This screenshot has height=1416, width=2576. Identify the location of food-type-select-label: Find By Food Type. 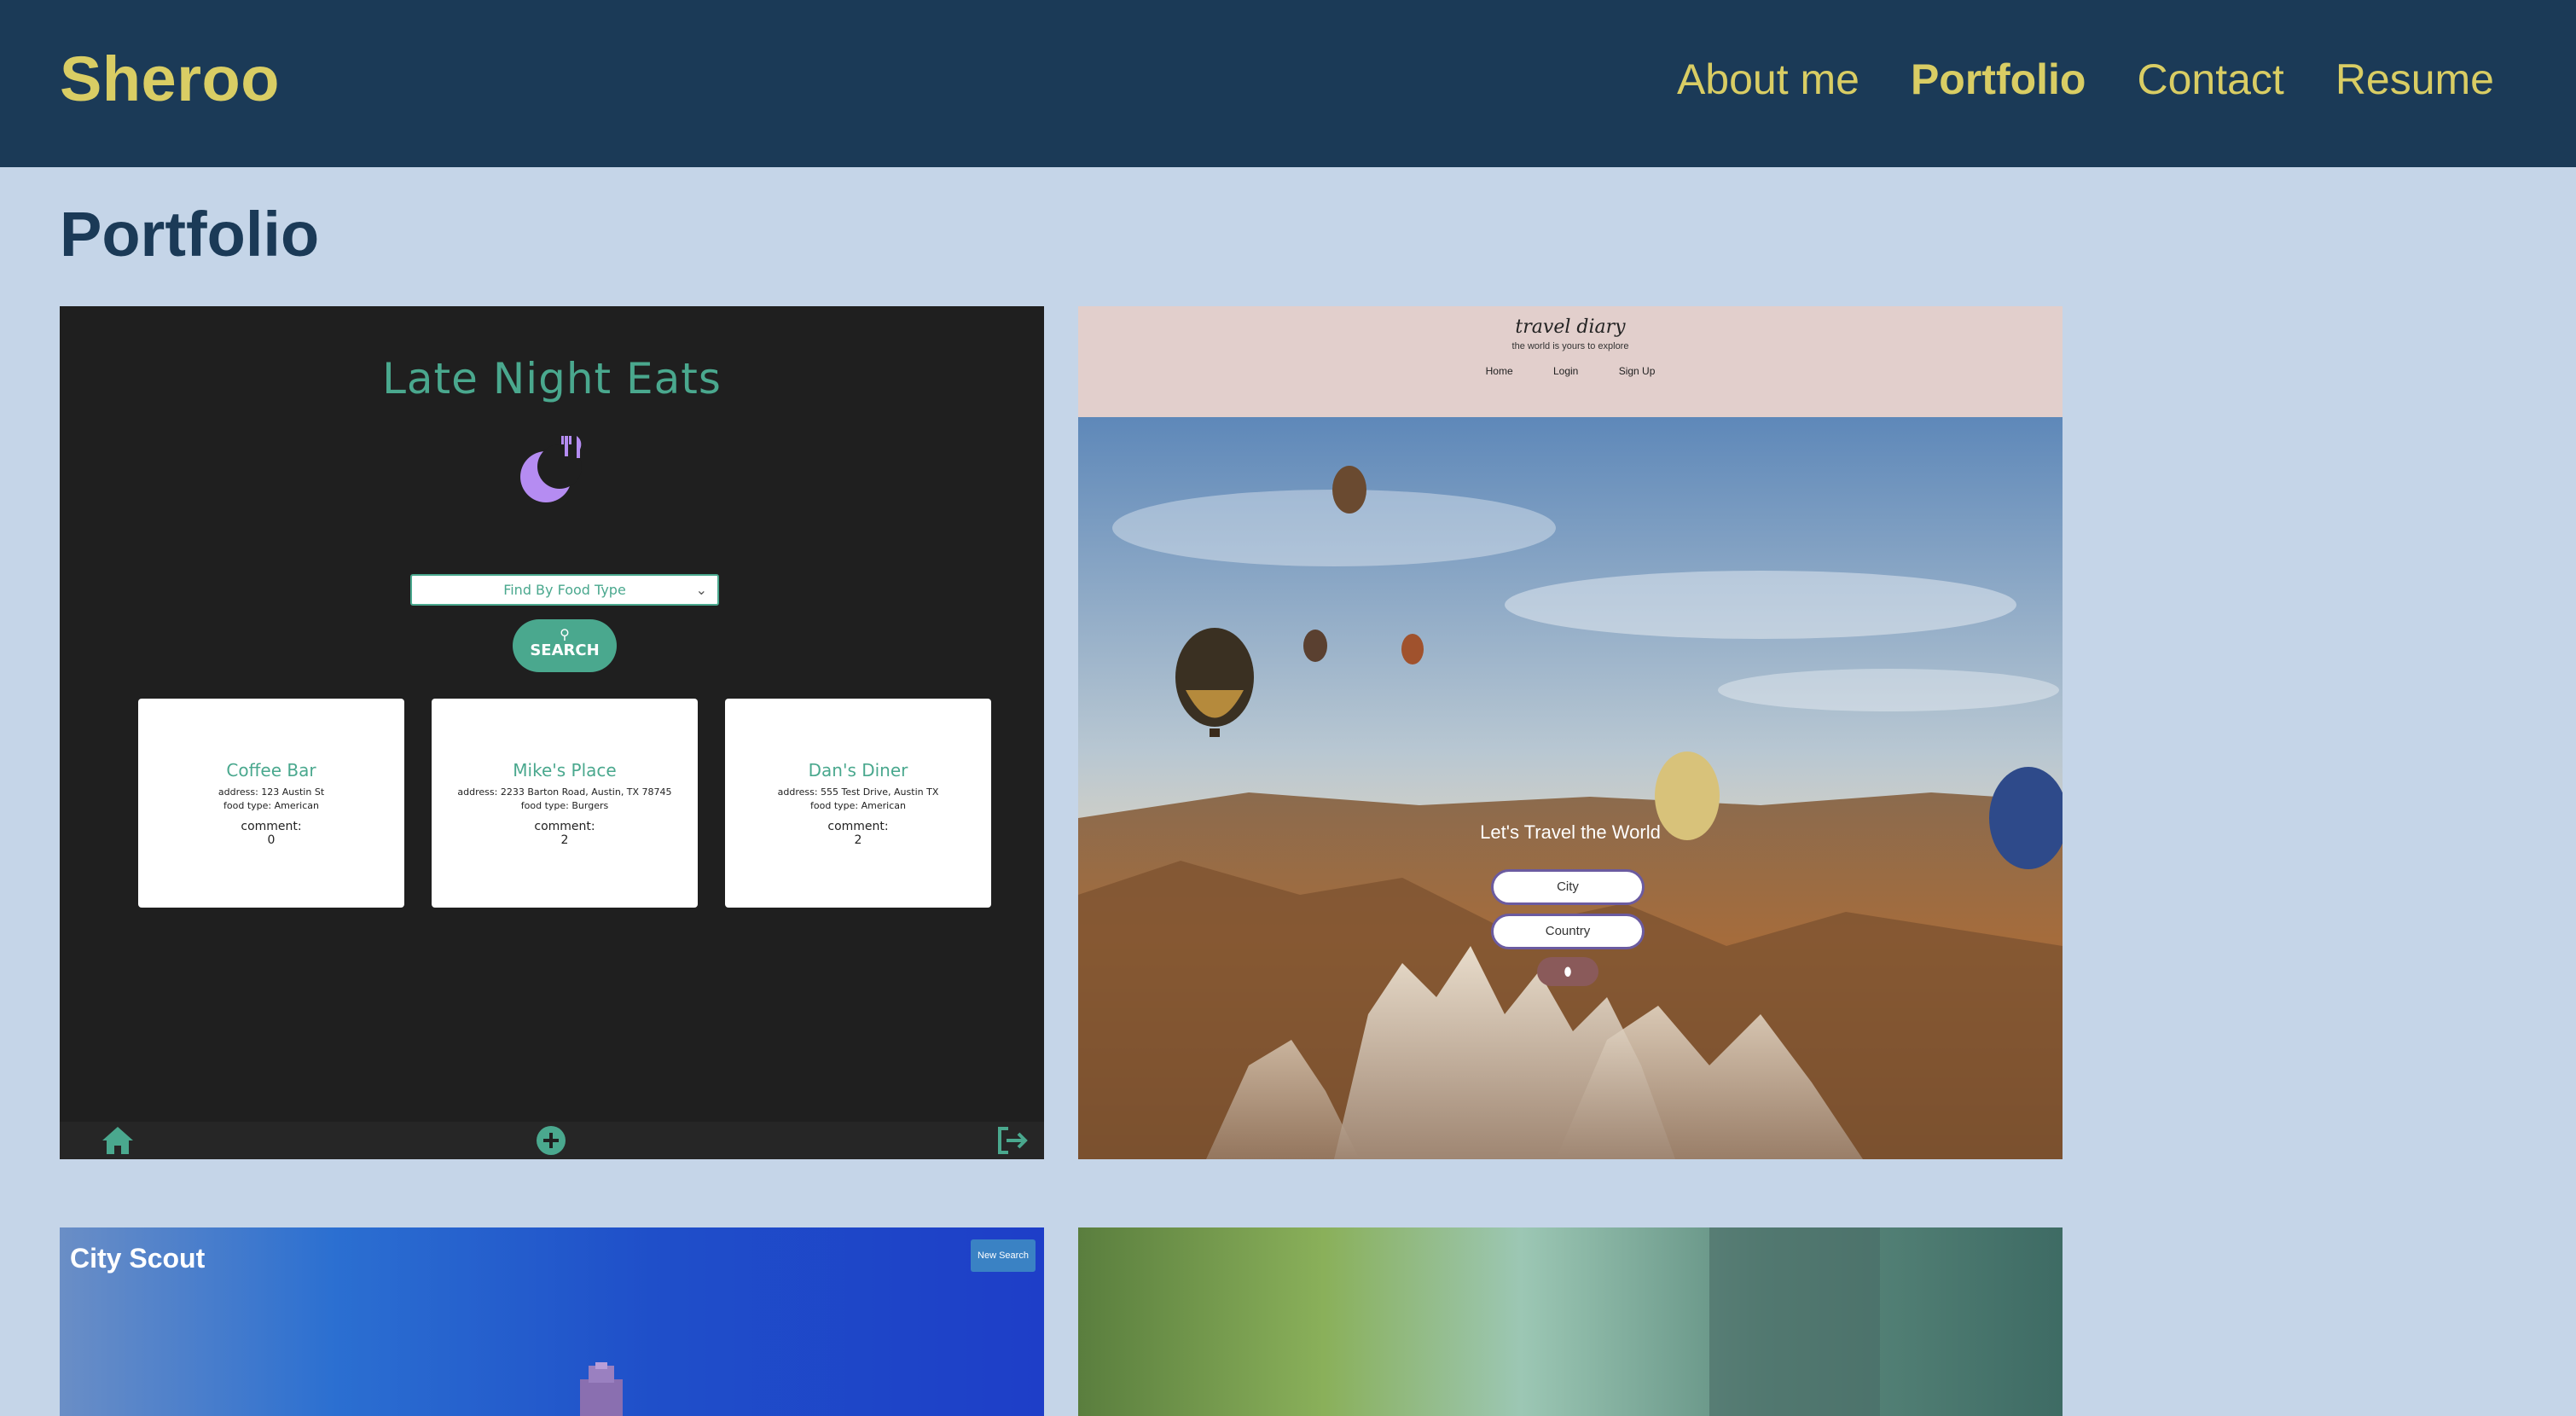
(564, 590).